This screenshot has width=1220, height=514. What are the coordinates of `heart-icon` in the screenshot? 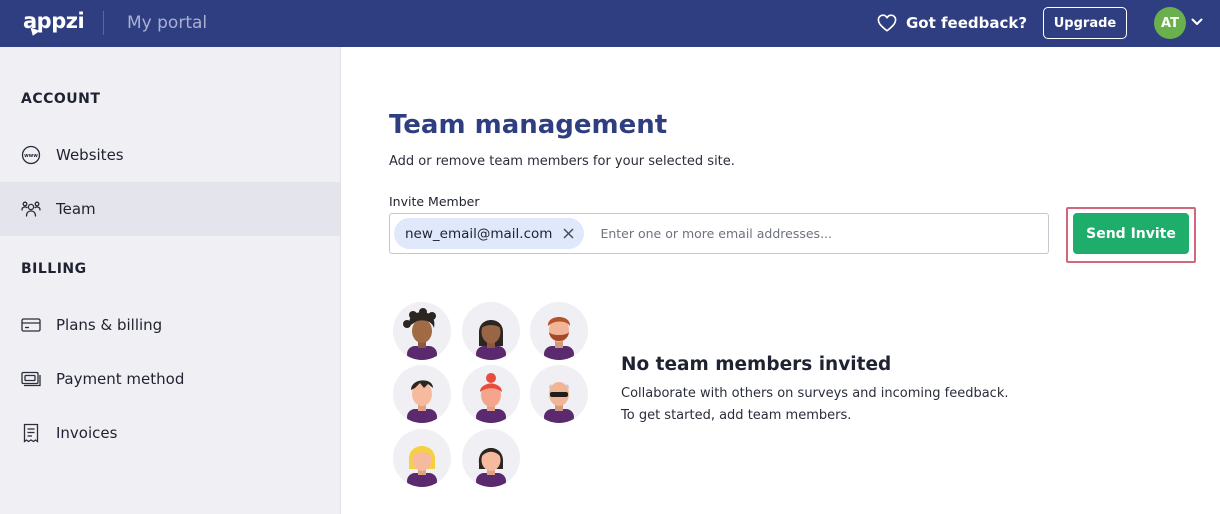 It's located at (887, 23).